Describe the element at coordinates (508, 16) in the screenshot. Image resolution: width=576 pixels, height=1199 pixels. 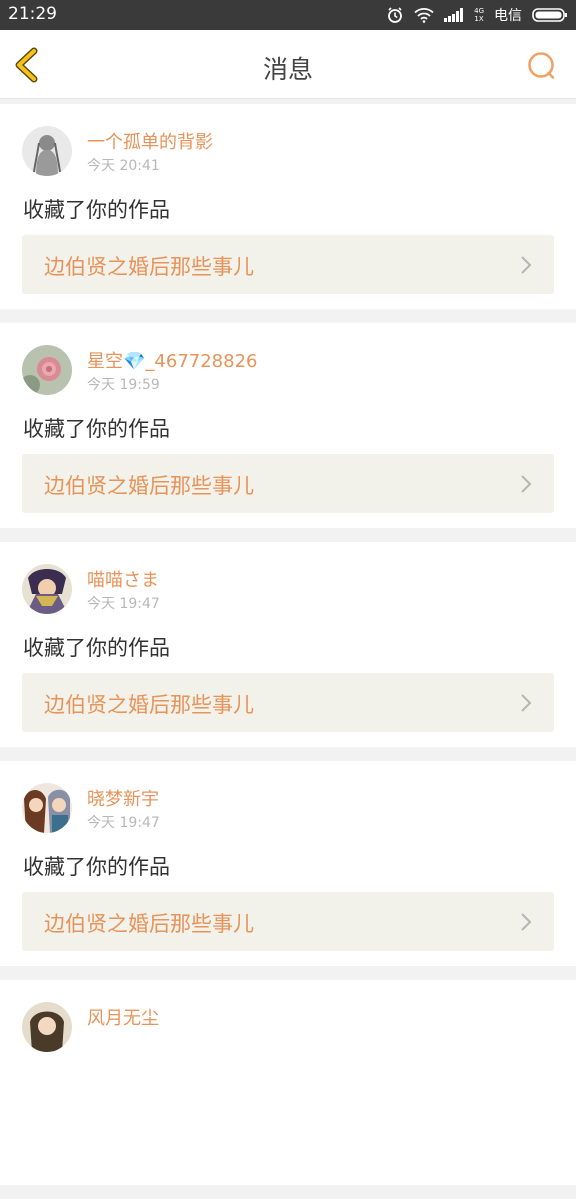
I see `carrier-name: 电信` at that location.